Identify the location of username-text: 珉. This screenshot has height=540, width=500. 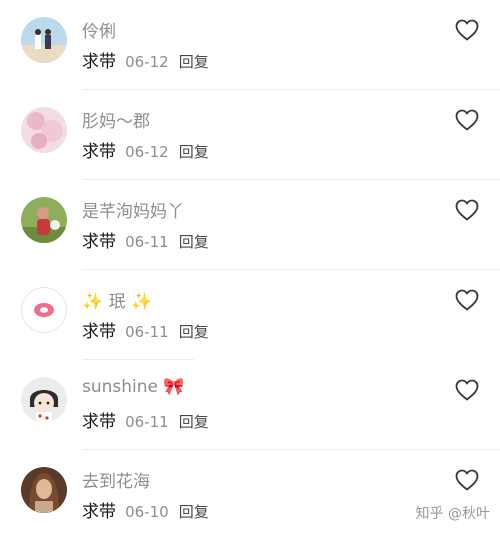
(117, 302).